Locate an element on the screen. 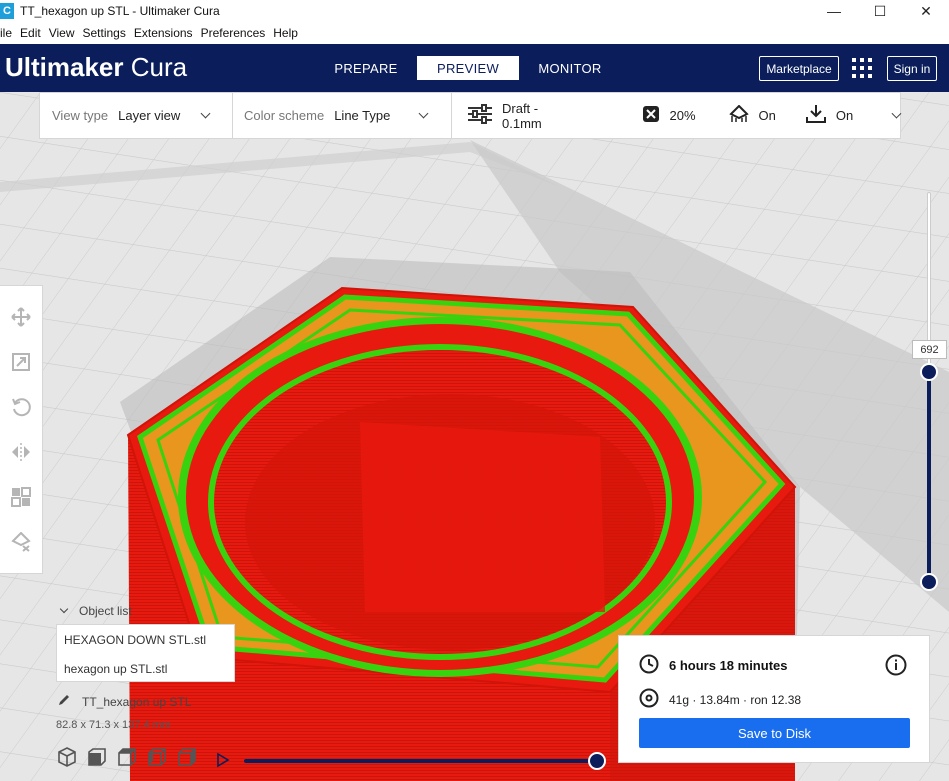 The image size is (949, 781). view-orientation-buttons is located at coordinates (131, 757).